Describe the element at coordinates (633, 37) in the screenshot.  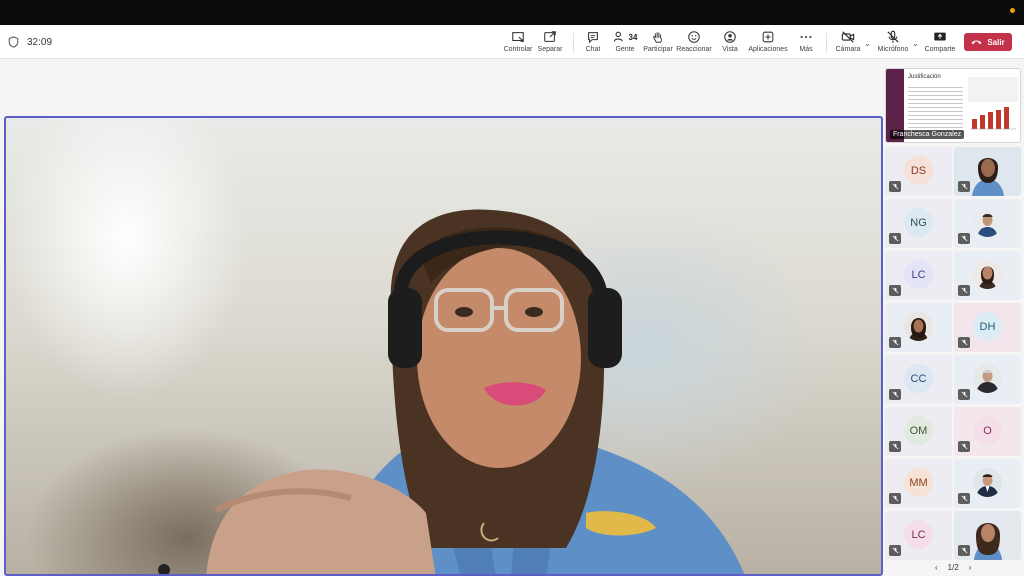
I see `people-count: 34` at that location.